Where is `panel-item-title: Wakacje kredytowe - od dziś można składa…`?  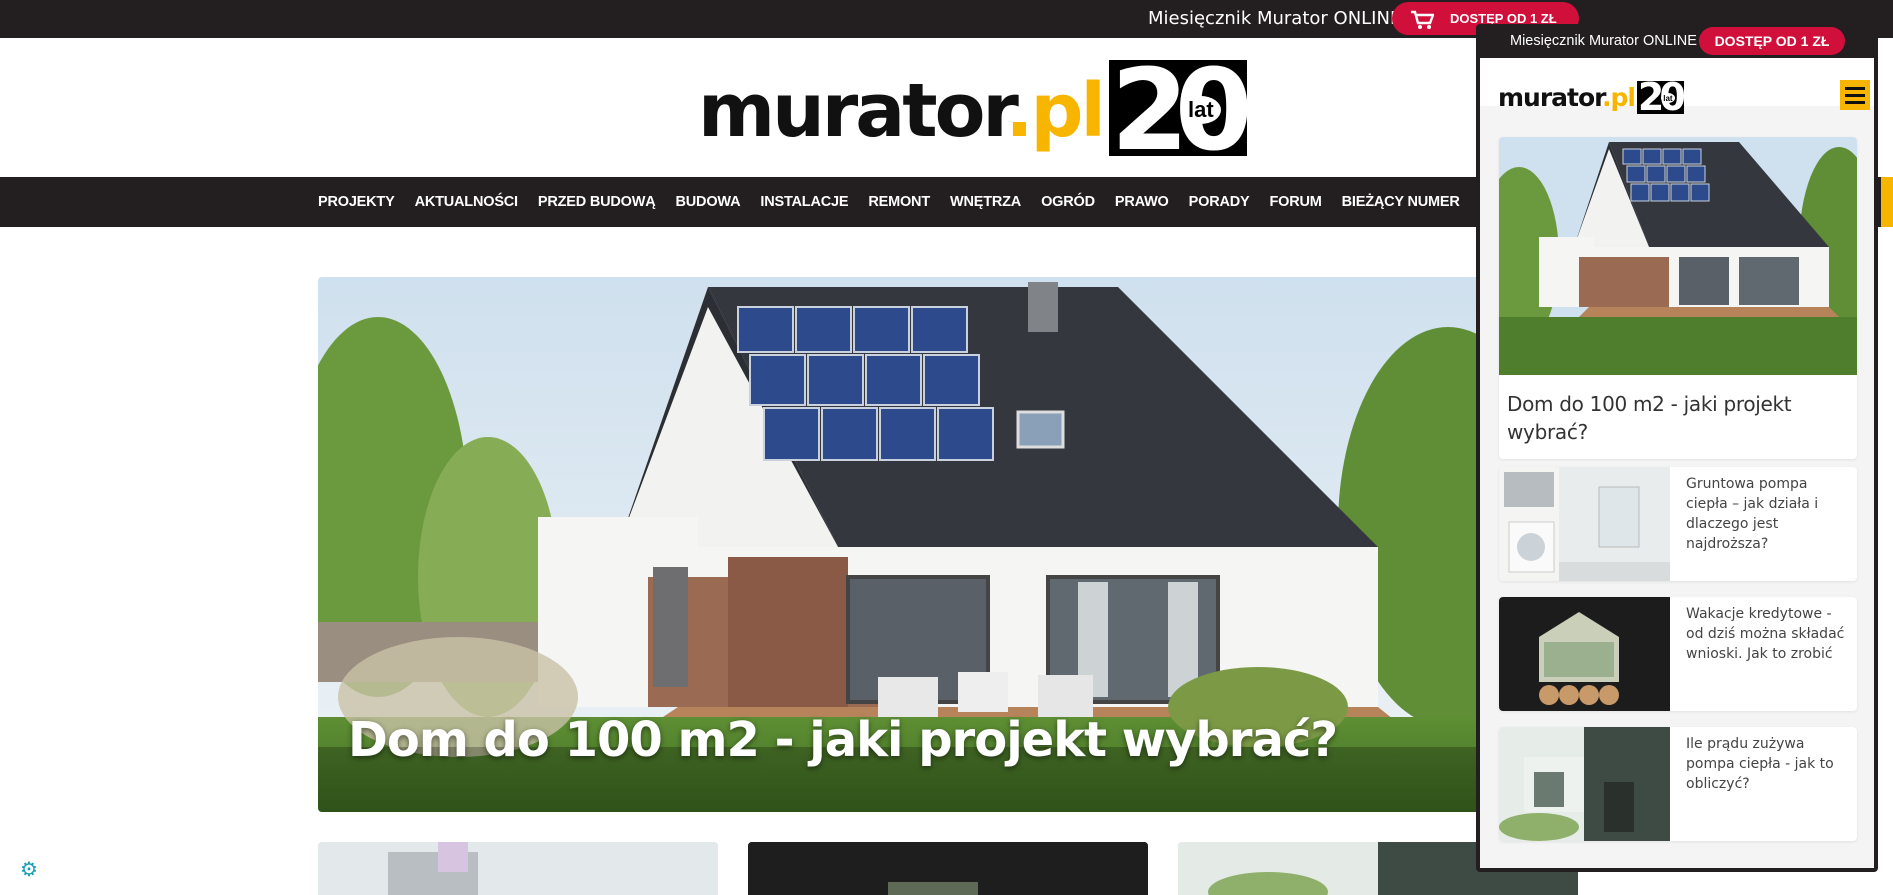
panel-item-title: Wakacje kredytowe - od dziś można składa… is located at coordinates (1769, 634).